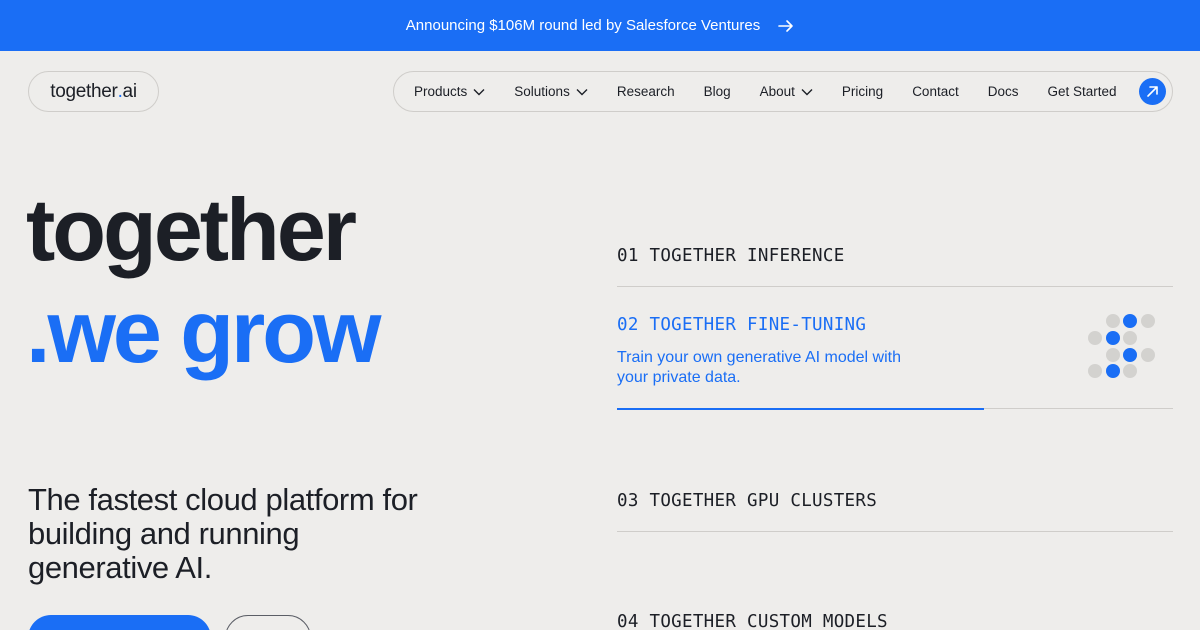 The image size is (1200, 630). I want to click on product-title: 04 TOGETHER CUSTOM MODELS, so click(752, 621).